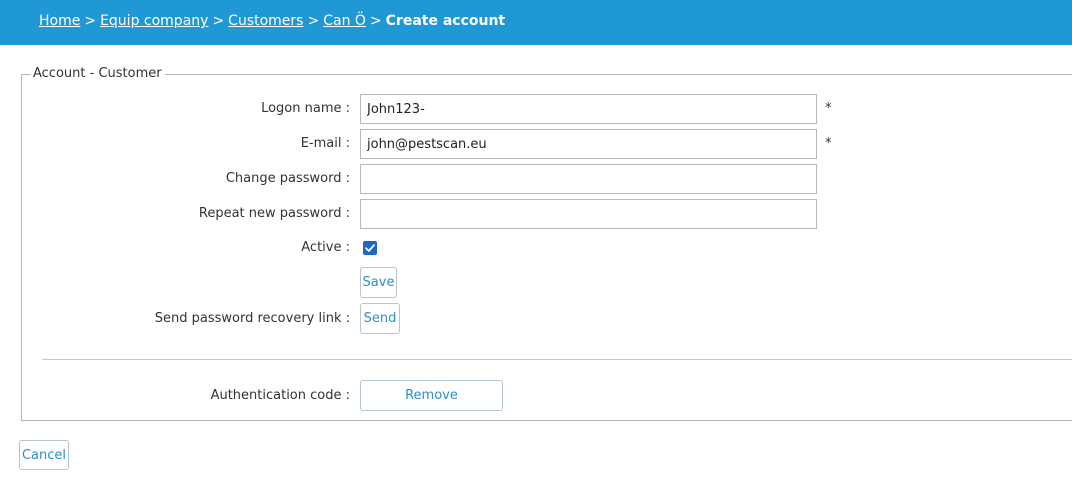 The image size is (1072, 497). I want to click on breadcrumb-customers-link: Customers, so click(265, 21).